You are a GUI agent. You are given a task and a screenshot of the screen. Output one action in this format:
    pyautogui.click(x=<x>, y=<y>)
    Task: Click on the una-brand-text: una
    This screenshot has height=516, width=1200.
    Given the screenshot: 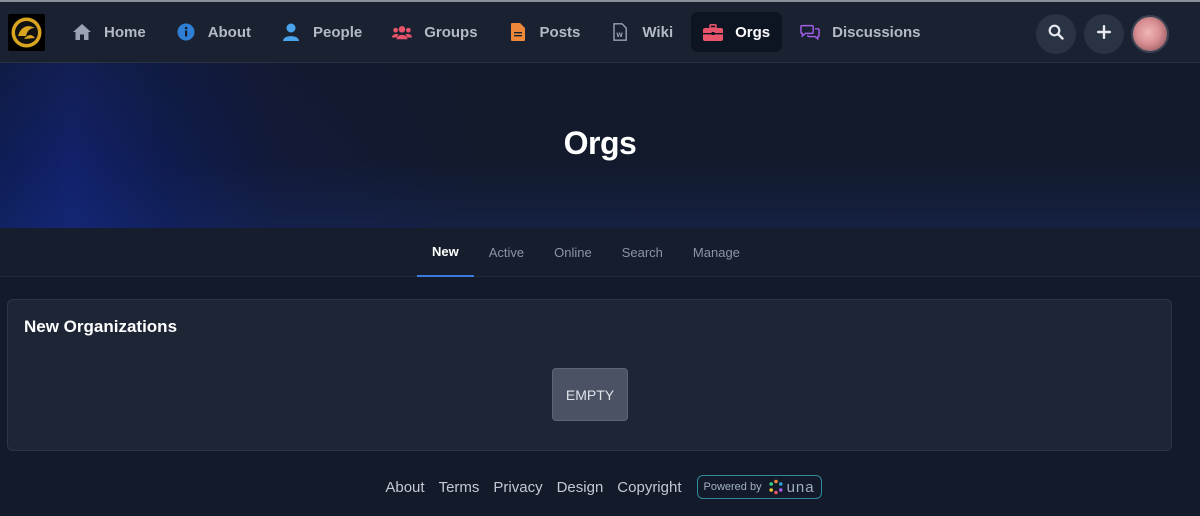 What is the action you would take?
    pyautogui.click(x=800, y=487)
    